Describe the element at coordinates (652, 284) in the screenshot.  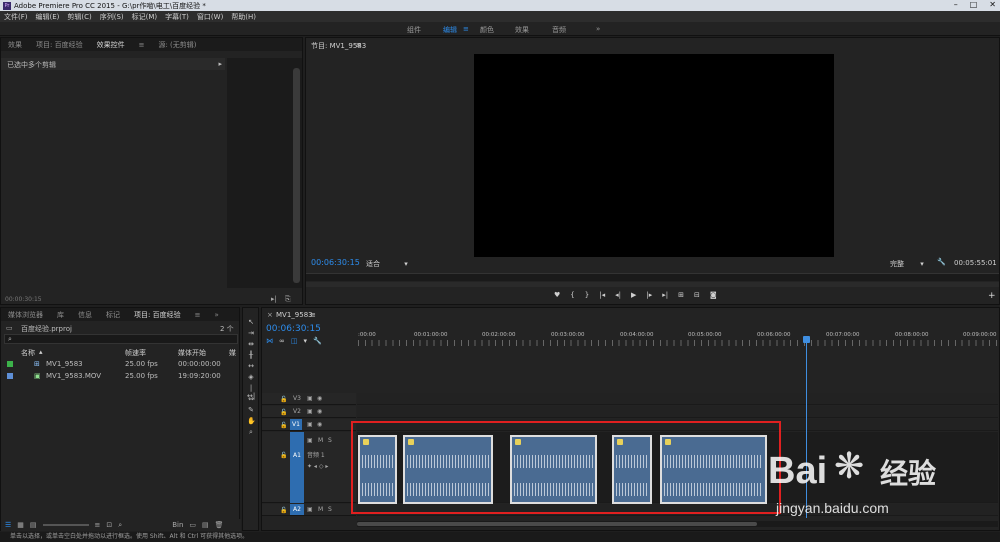
I see `program-zoom-scrollbar` at that location.